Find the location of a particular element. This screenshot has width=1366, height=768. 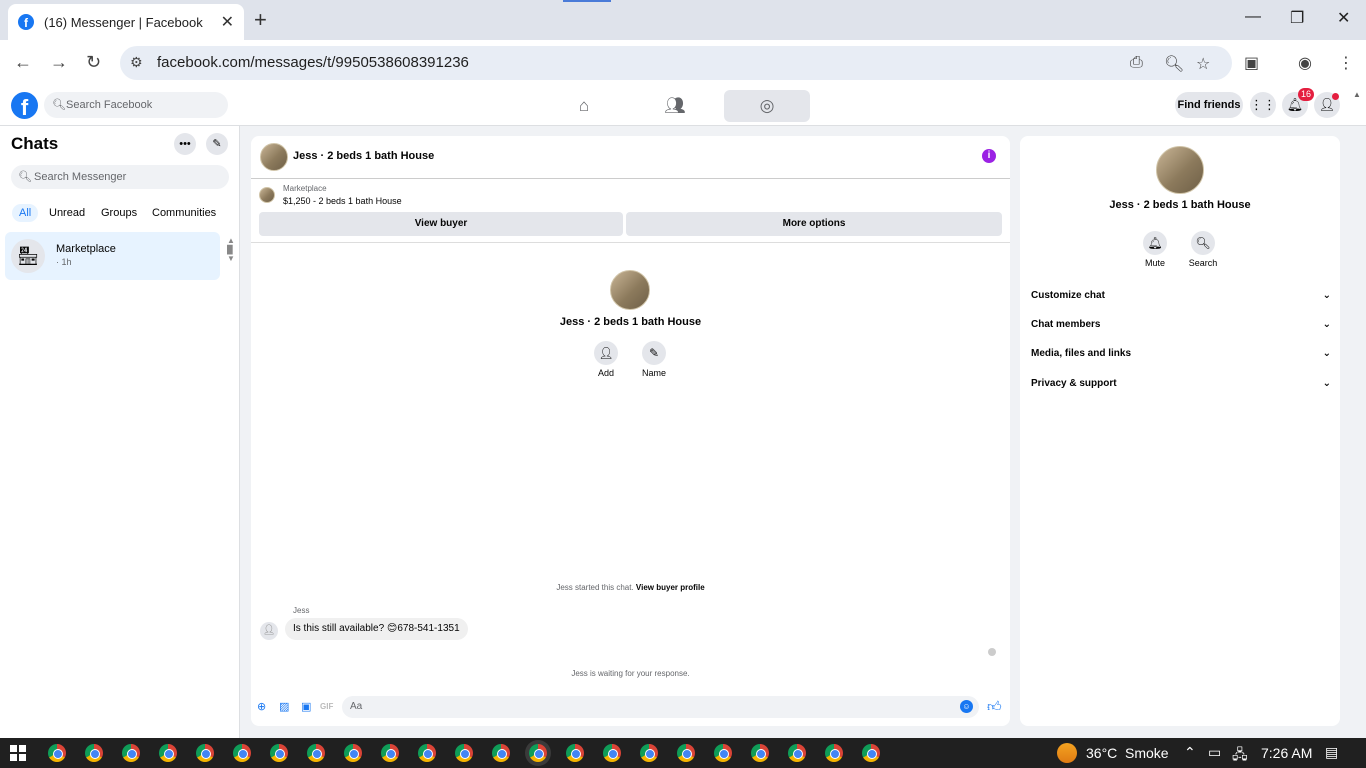

add-label: Add is located at coordinates (605, 373).